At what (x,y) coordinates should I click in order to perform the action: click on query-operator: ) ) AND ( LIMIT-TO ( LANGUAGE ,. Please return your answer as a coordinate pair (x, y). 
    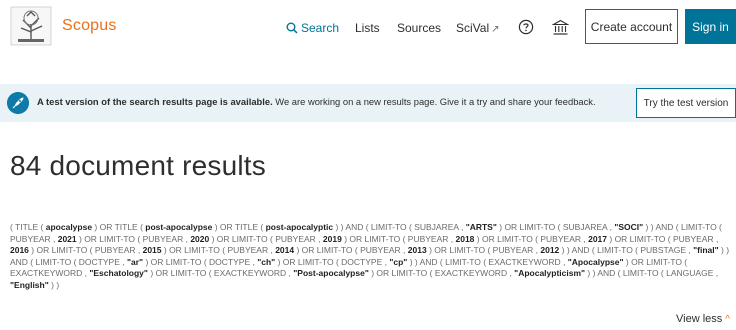
    Looking at the image, I should click on (652, 273).